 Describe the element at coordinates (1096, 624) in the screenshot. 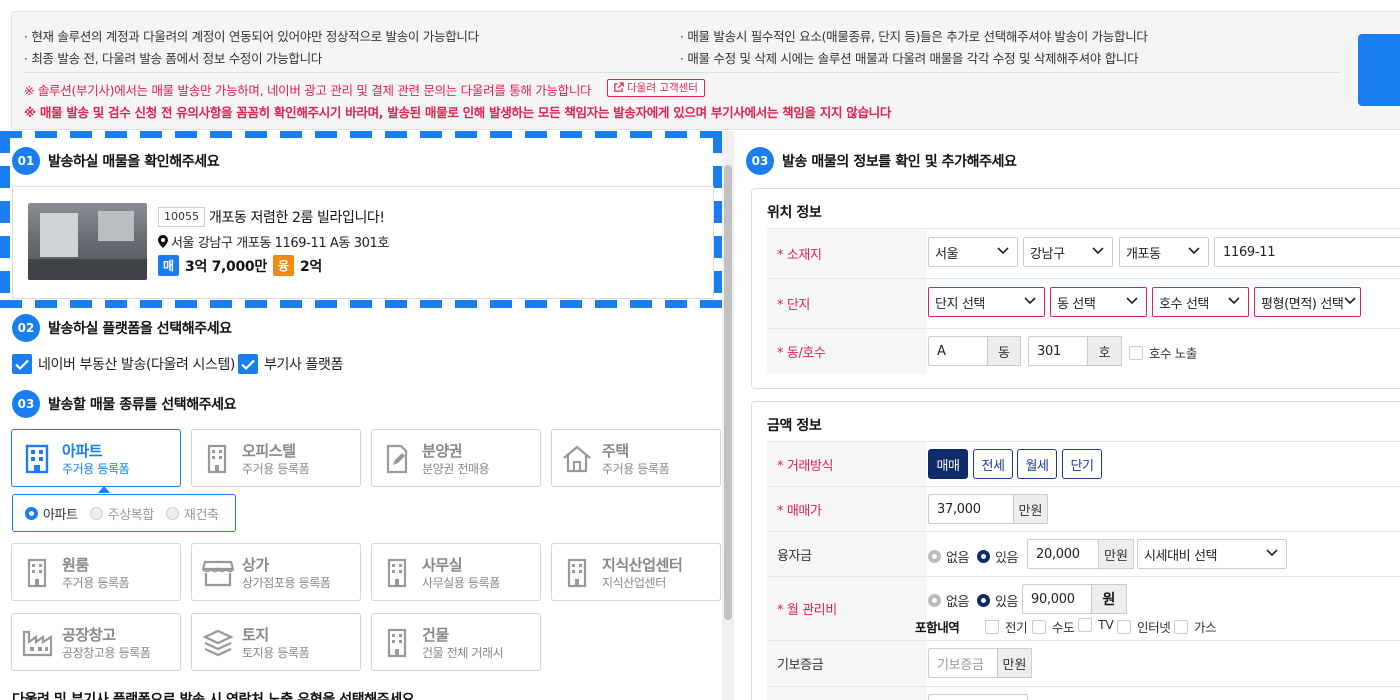

I see `include-tv-checkbox: TV` at that location.